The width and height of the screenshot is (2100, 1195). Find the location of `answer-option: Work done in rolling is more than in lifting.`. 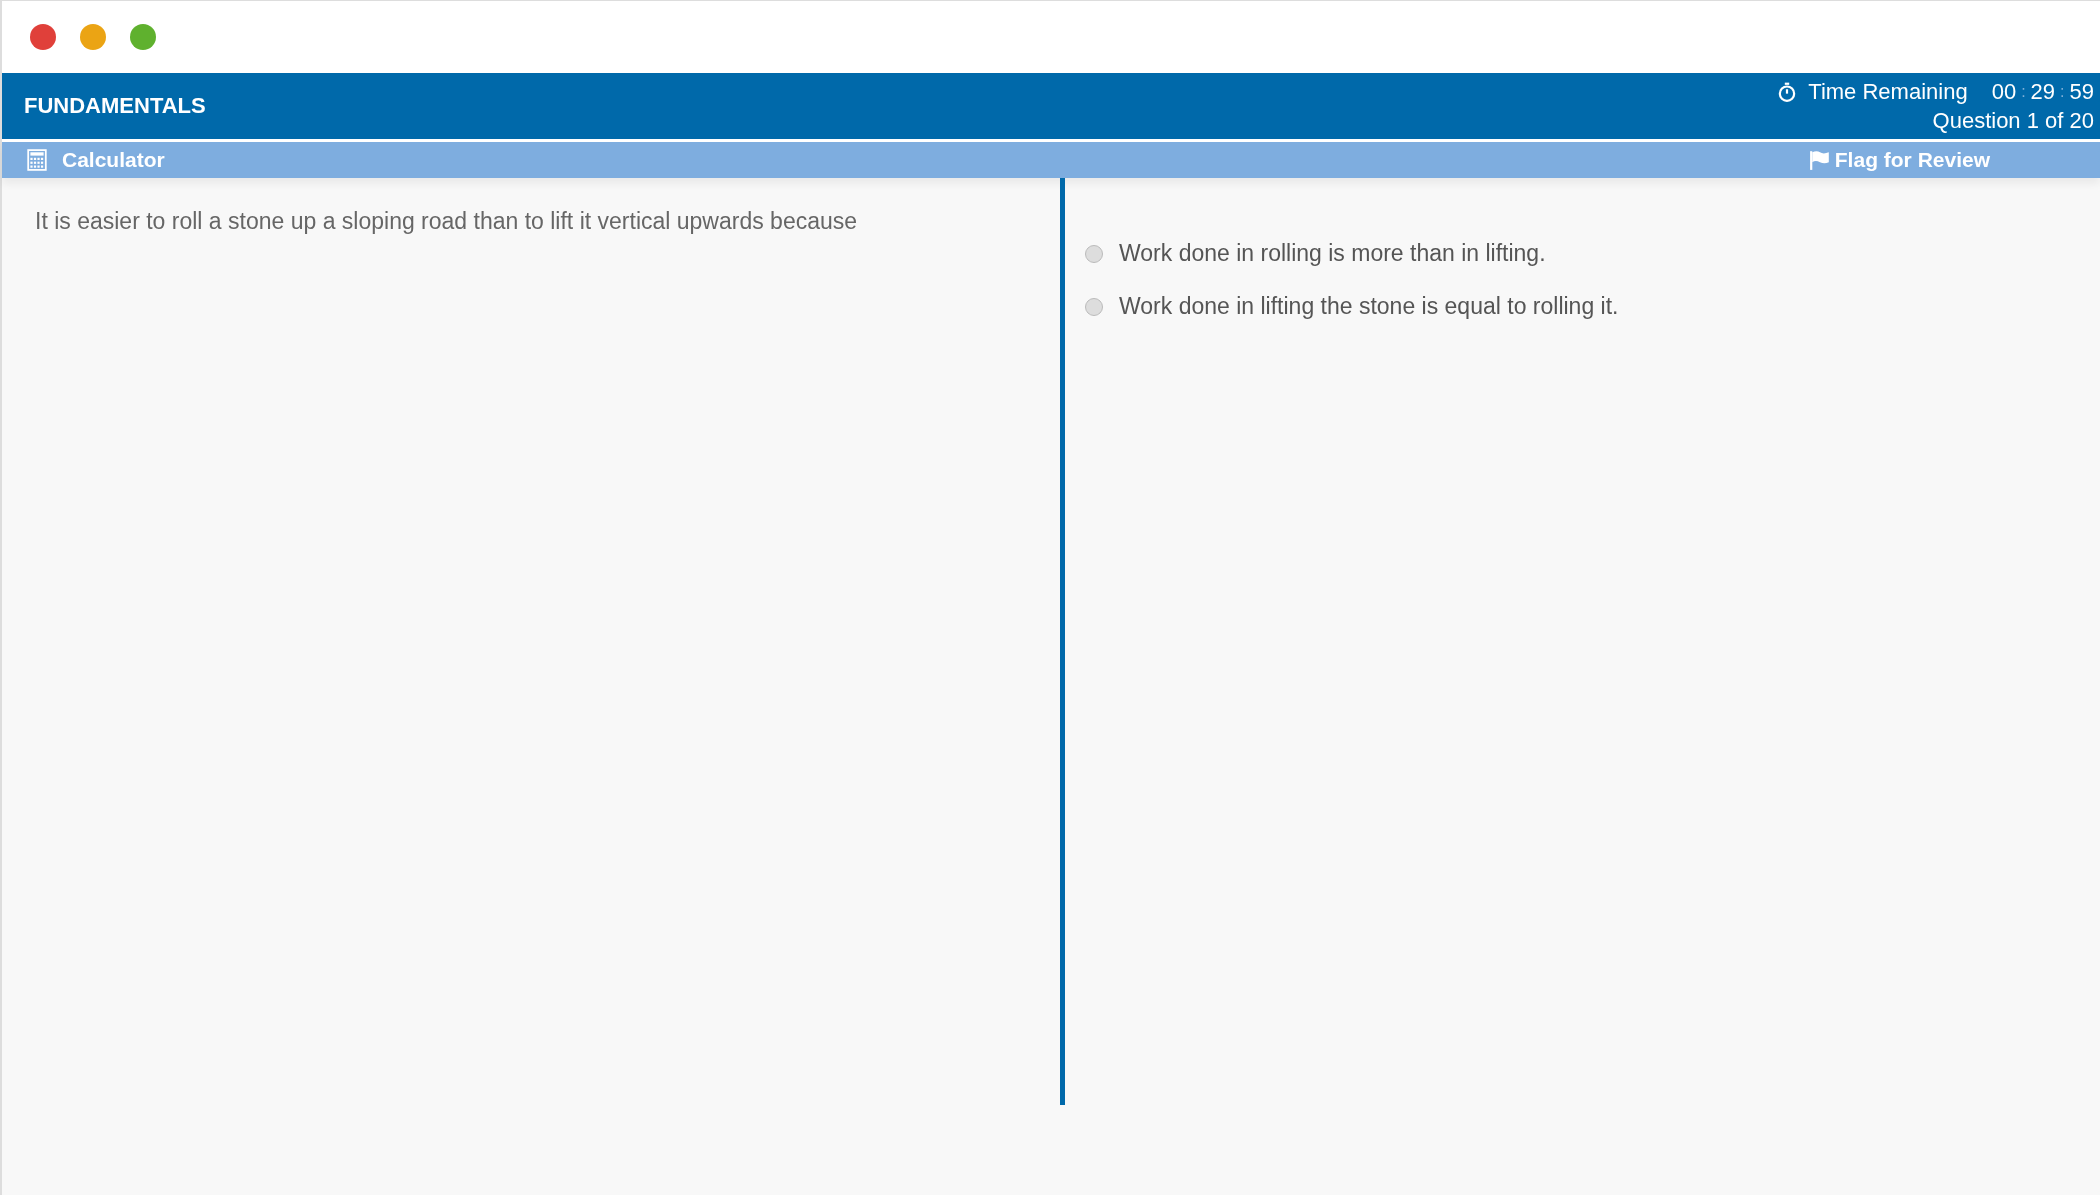

answer-option: Work done in rolling is more than in lifting. is located at coordinates (1352, 253).